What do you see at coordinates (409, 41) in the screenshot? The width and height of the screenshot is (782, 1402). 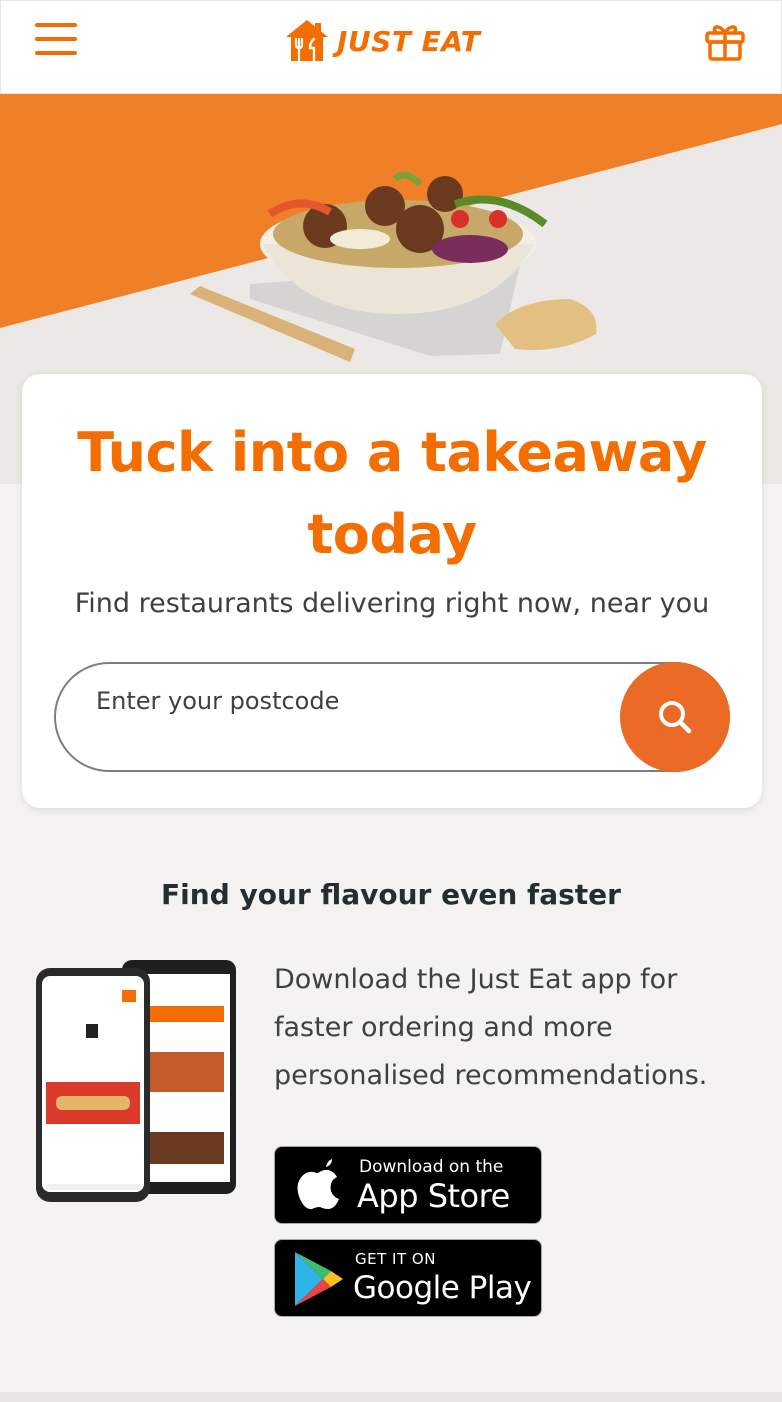 I see `logo-text: JUST EAT` at bounding box center [409, 41].